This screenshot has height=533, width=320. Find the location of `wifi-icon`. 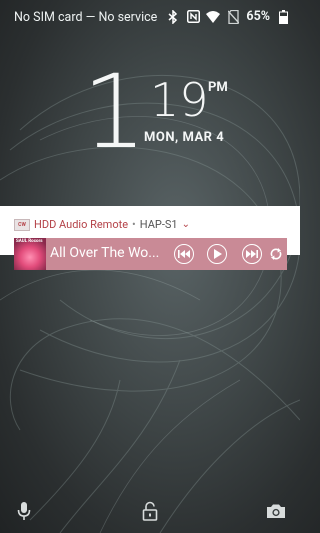

wifi-icon is located at coordinates (213, 17).